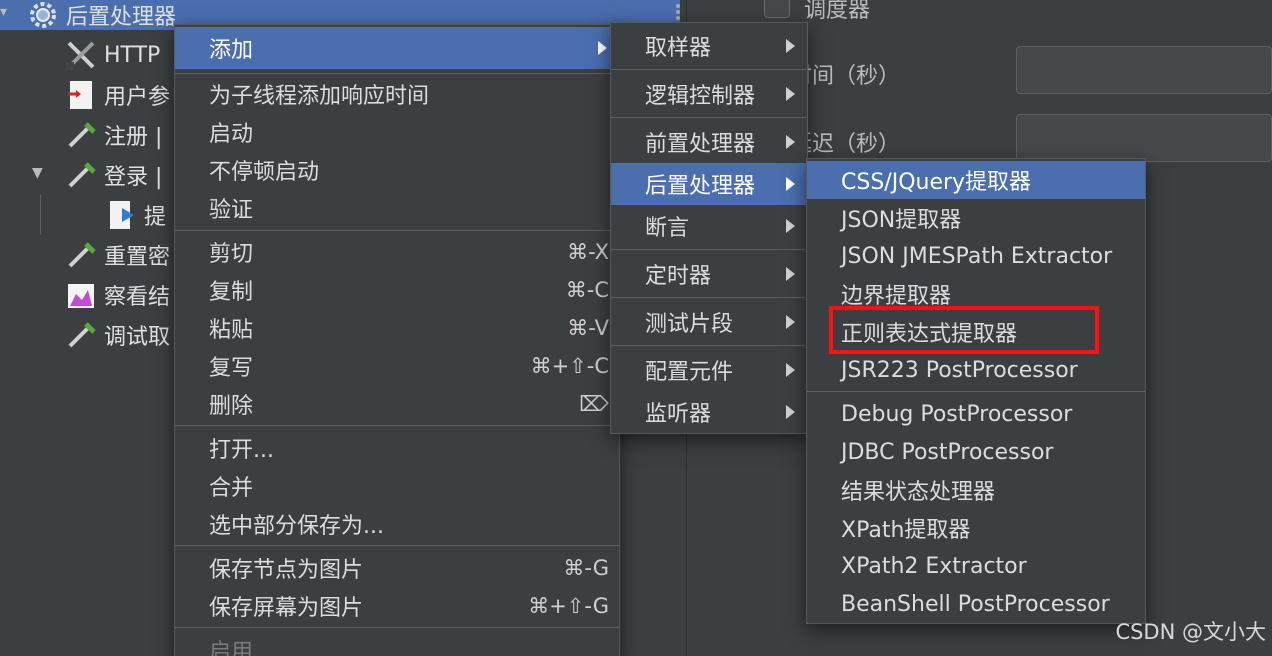 Image resolution: width=1272 pixels, height=656 pixels. Describe the element at coordinates (397, 208) in the screenshot. I see `menu-item-validate: 验证` at that location.